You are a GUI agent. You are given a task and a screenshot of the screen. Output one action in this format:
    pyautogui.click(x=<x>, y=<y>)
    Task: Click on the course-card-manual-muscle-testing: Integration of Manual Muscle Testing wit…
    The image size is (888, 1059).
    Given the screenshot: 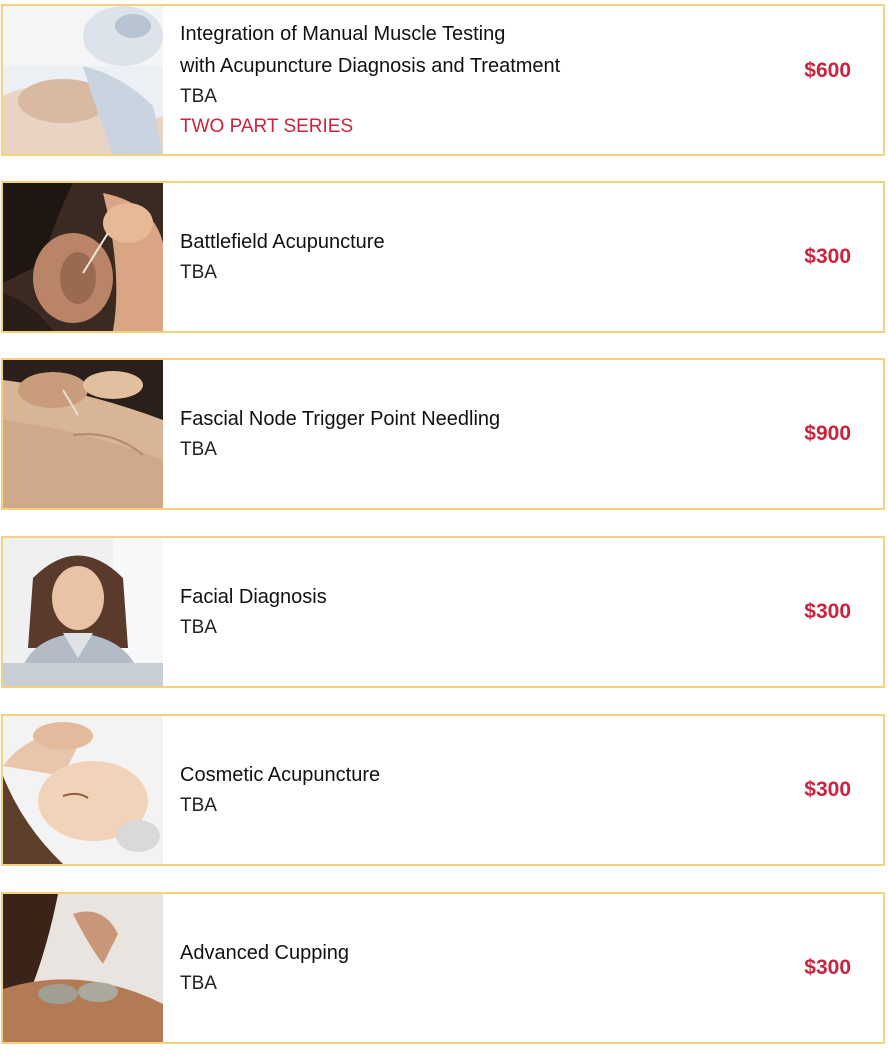 What is the action you would take?
    pyautogui.click(x=443, y=80)
    